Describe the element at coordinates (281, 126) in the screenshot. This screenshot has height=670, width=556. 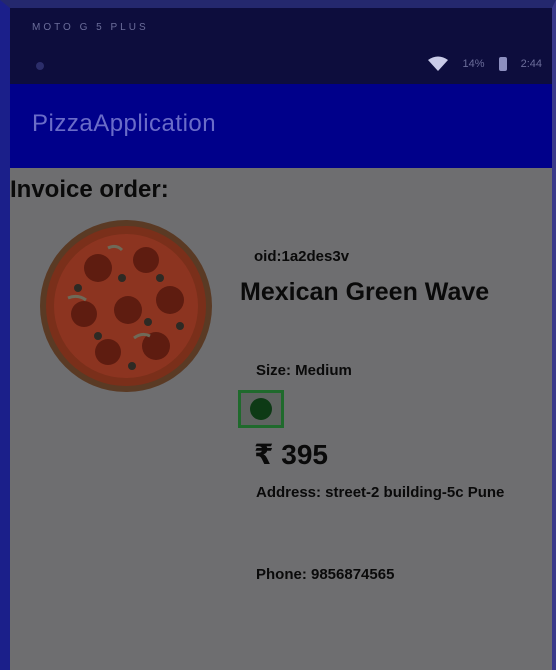
I see `app-bar: PizzaApplication` at that location.